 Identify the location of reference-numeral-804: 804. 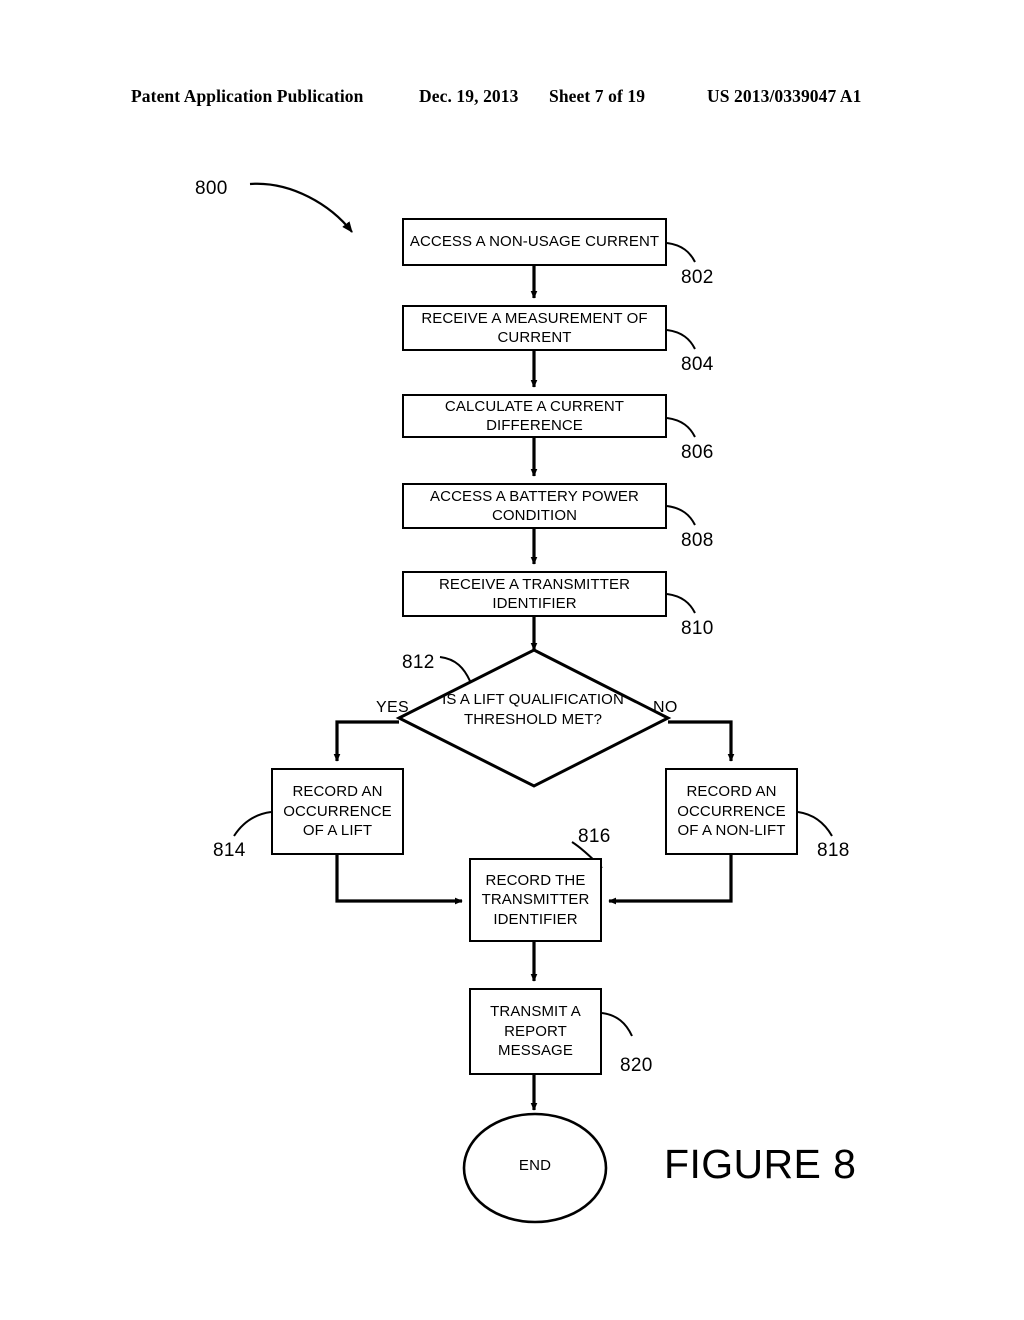
(697, 364).